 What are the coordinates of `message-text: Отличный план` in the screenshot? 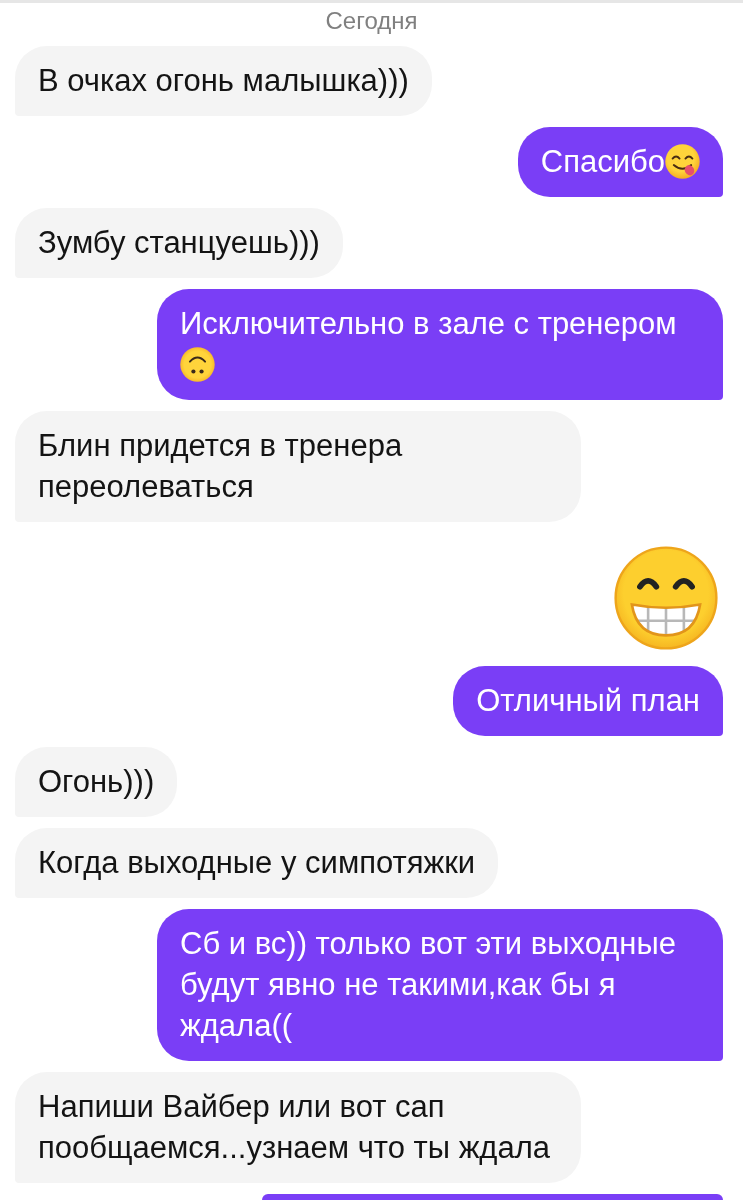 It's located at (588, 700).